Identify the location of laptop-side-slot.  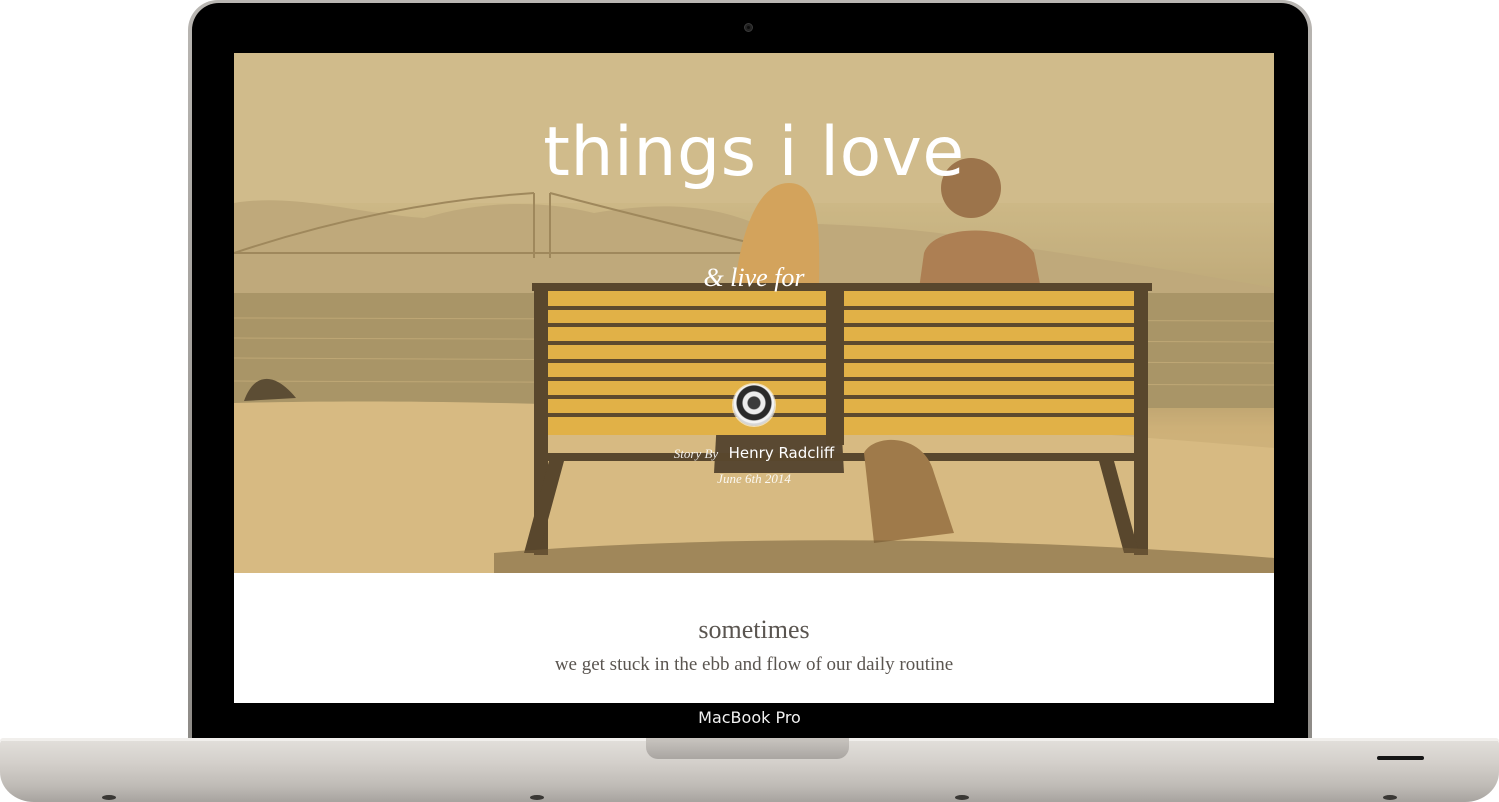
(1400, 758).